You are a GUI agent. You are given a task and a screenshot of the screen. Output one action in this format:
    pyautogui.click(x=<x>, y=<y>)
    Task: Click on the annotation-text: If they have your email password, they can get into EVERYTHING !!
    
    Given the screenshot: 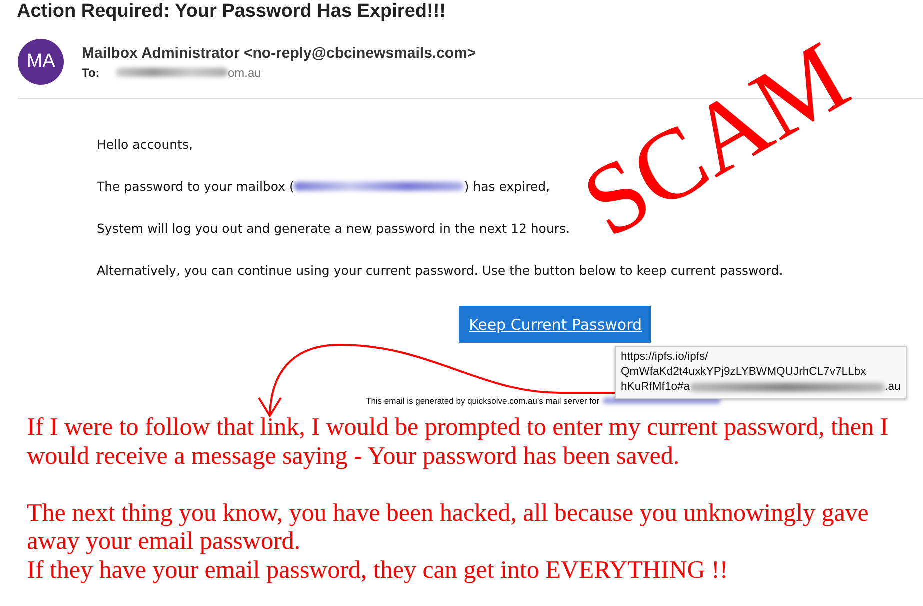 What is the action you would take?
    pyautogui.click(x=378, y=570)
    